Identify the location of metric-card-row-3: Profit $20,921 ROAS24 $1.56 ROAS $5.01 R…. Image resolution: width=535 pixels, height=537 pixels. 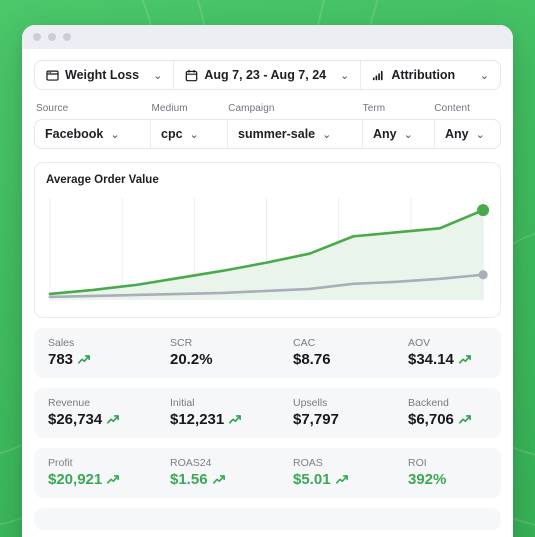
(267, 473).